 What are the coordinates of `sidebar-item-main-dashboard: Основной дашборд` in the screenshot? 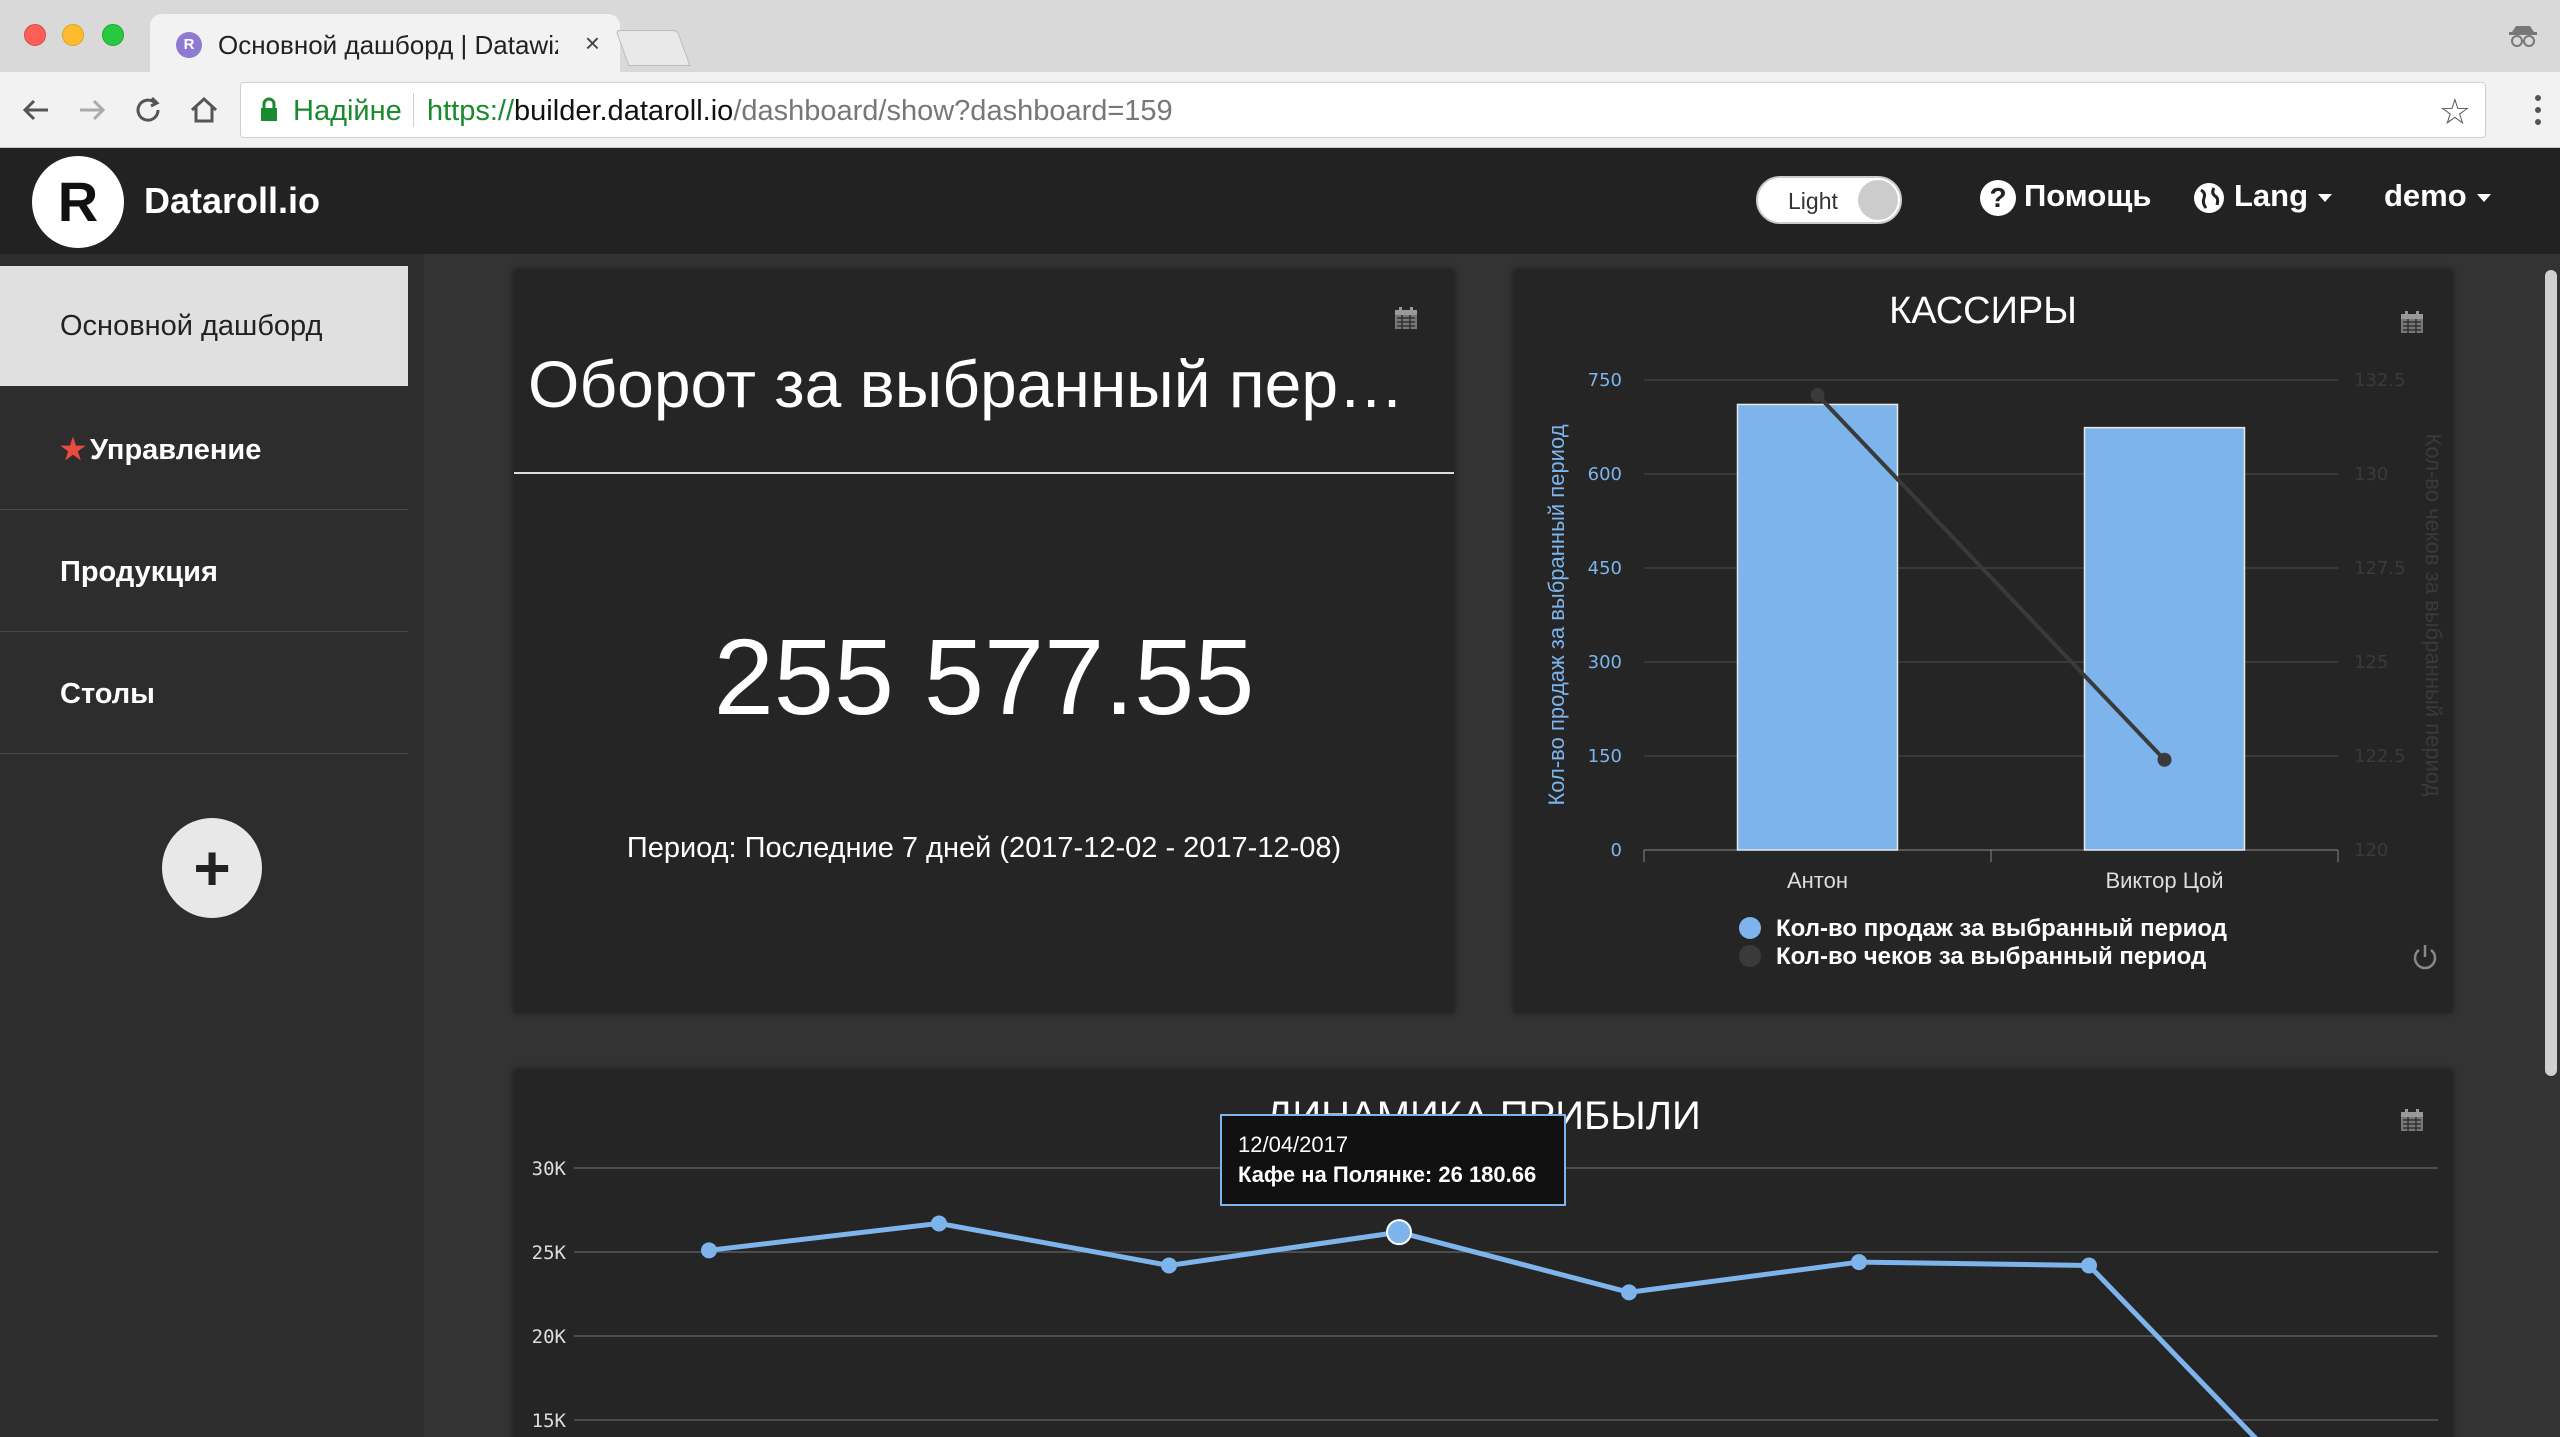 It's located at (204, 326).